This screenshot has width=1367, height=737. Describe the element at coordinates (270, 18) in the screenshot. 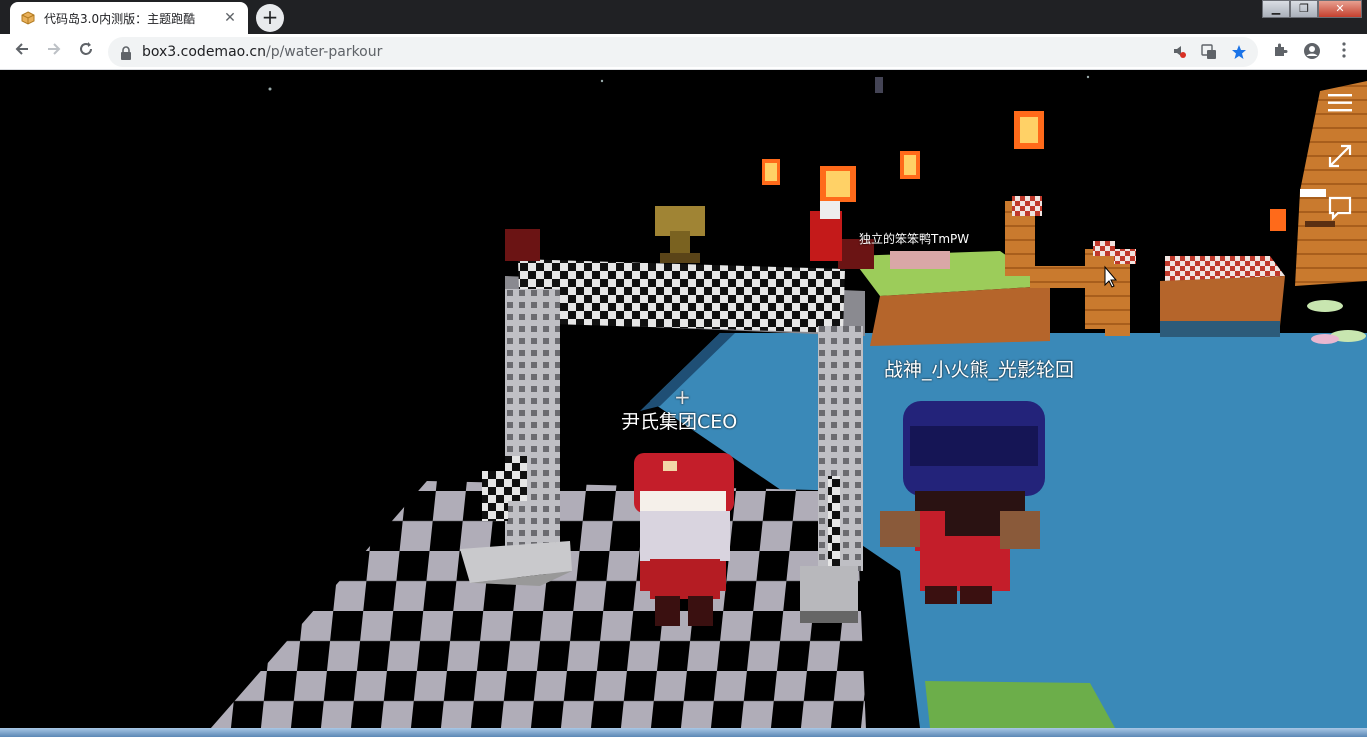

I see `new-tab-button: +` at that location.